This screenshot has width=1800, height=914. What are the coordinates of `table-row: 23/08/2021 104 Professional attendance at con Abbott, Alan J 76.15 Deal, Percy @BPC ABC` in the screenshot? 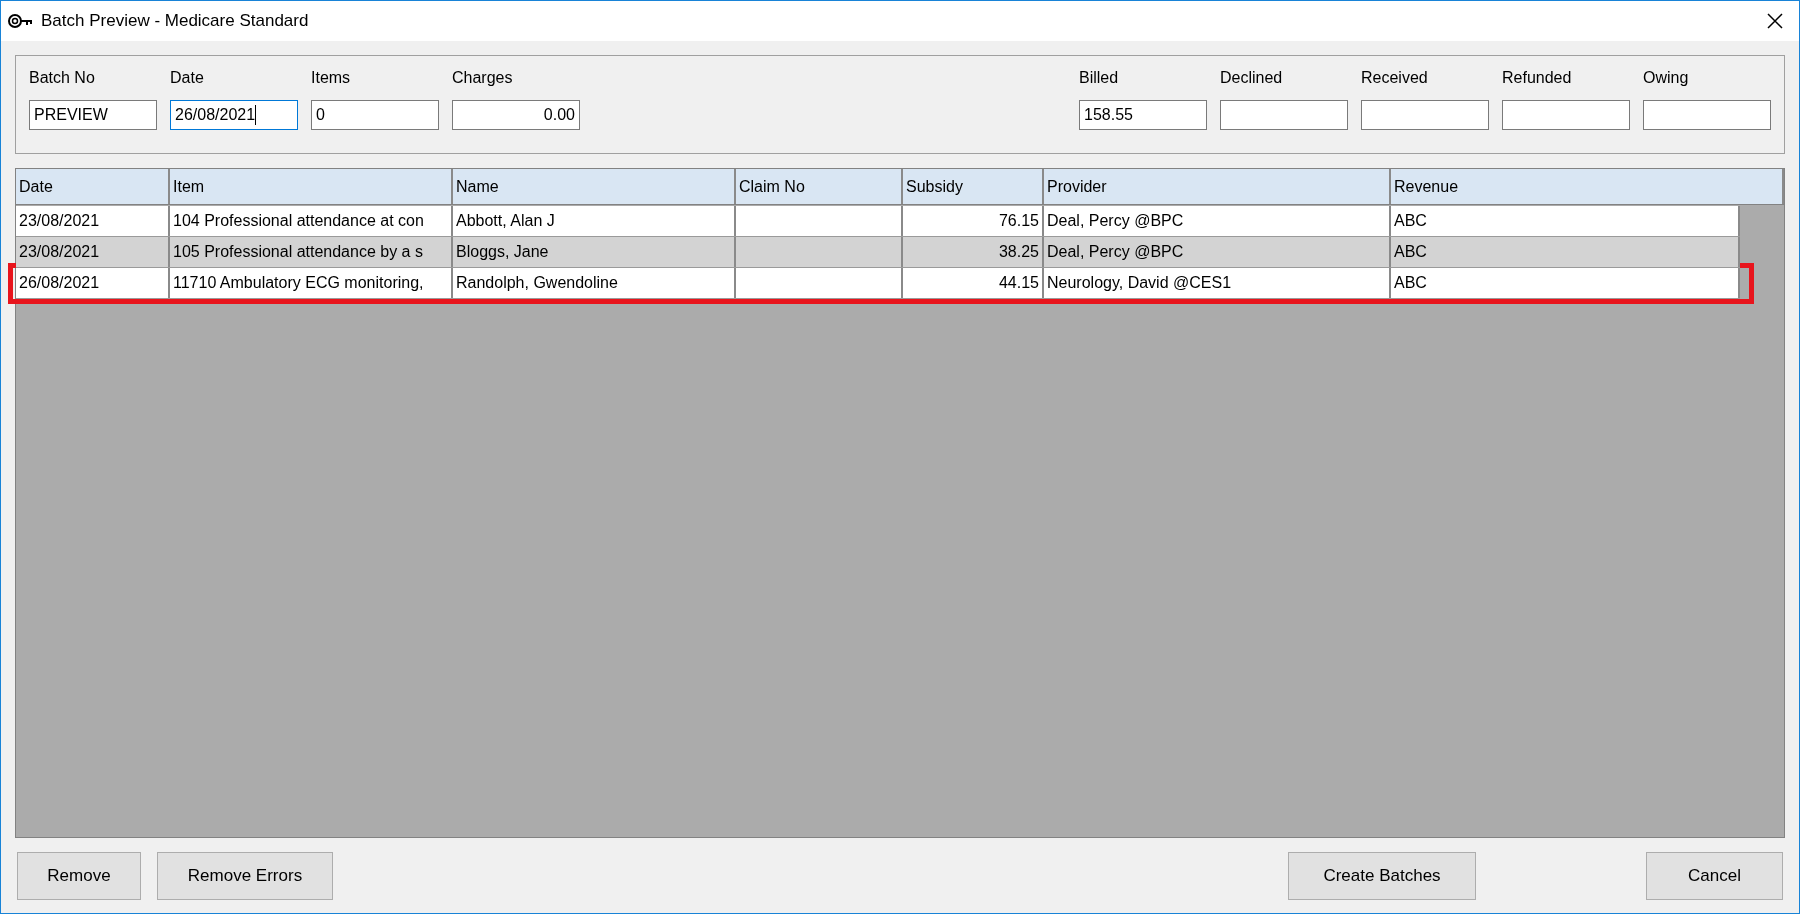 It's located at (878, 221).